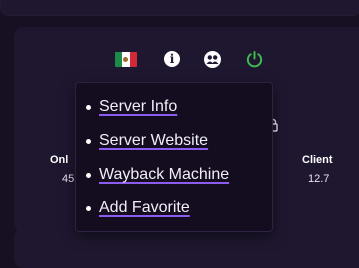  I want to click on next-server-card, so click(186, 248).